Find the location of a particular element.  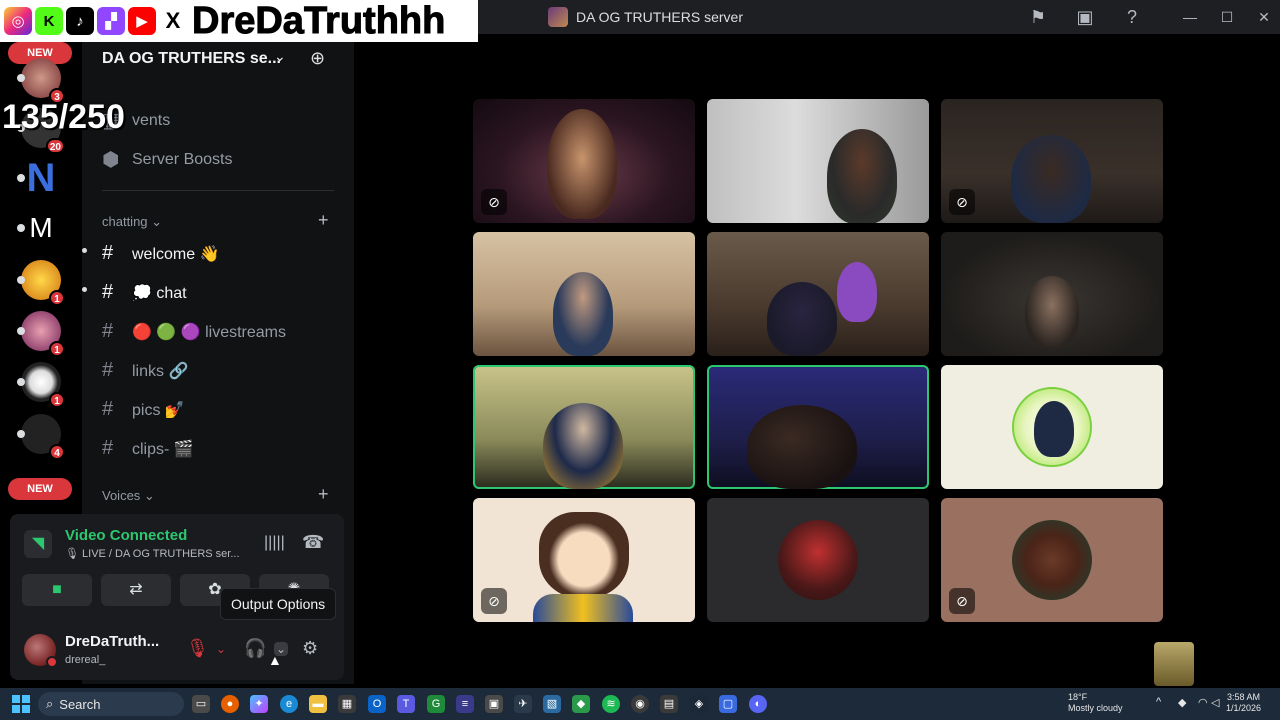

spotify-icon: ≋ is located at coordinates (611, 704).